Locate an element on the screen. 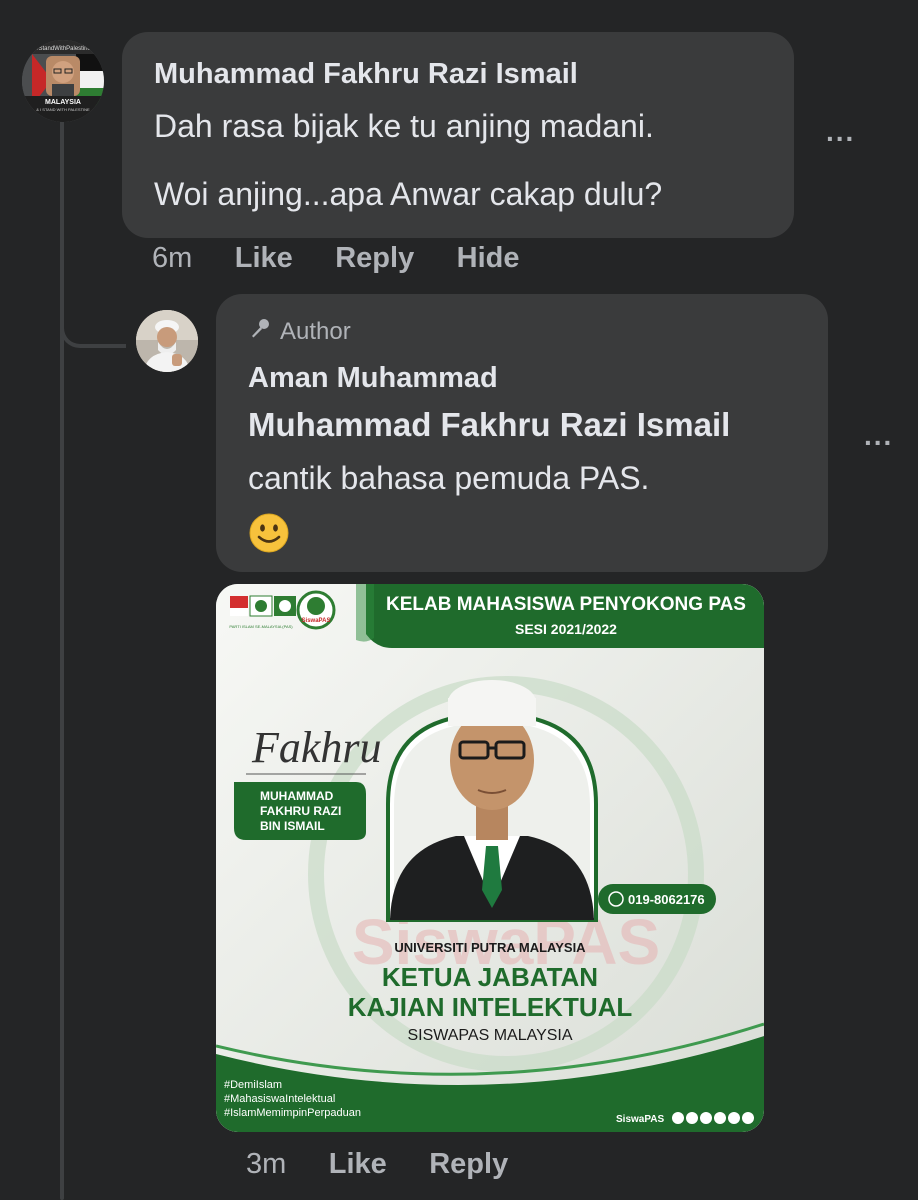 The width and height of the screenshot is (918, 1200). poster-position-line2: KAJIAN INTELEKTUAL is located at coordinates (490, 1007).